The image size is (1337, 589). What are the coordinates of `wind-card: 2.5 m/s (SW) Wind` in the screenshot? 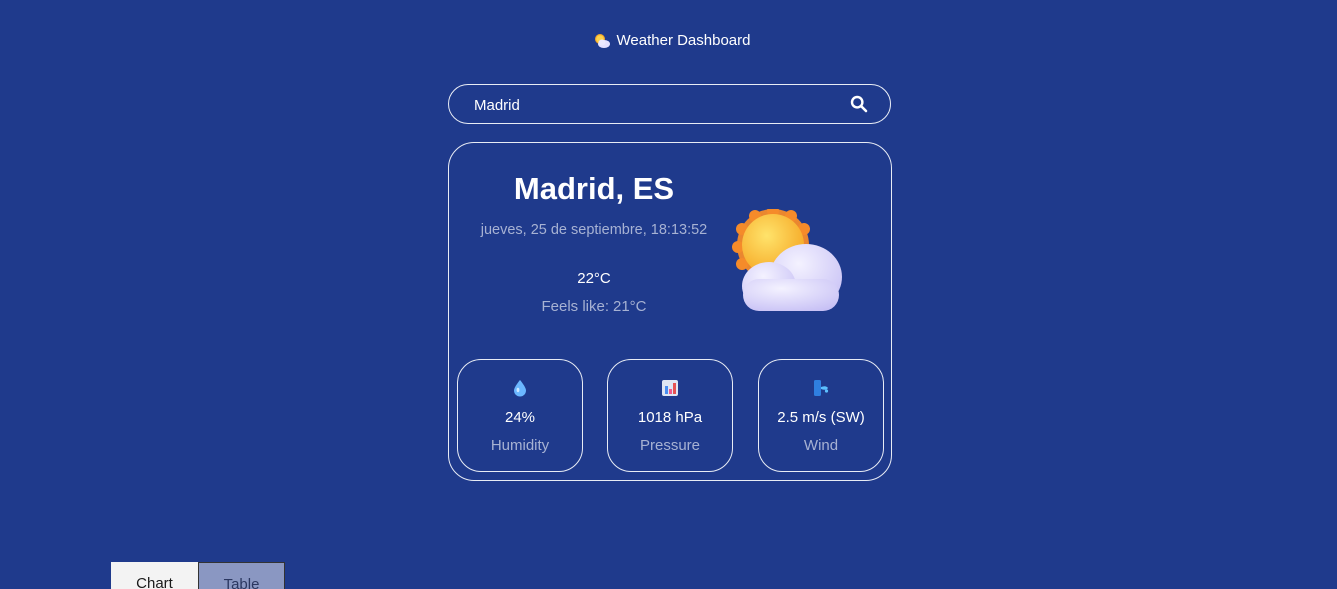 It's located at (821, 415).